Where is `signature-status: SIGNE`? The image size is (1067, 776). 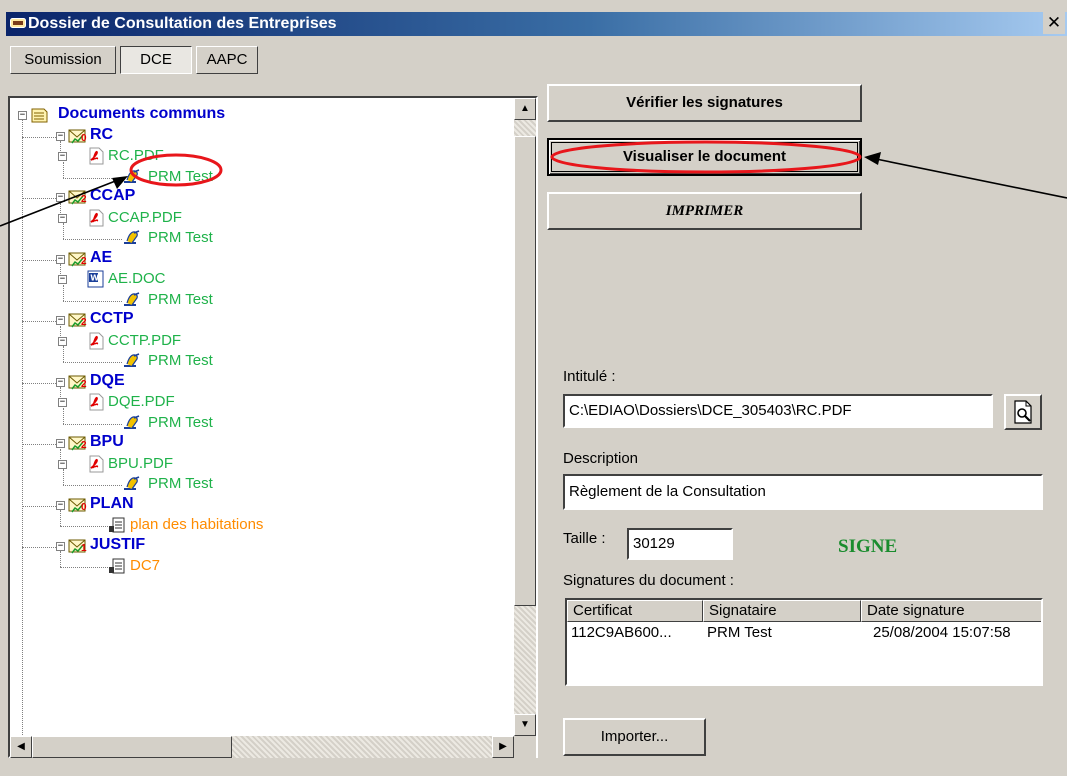 signature-status: SIGNE is located at coordinates (868, 546).